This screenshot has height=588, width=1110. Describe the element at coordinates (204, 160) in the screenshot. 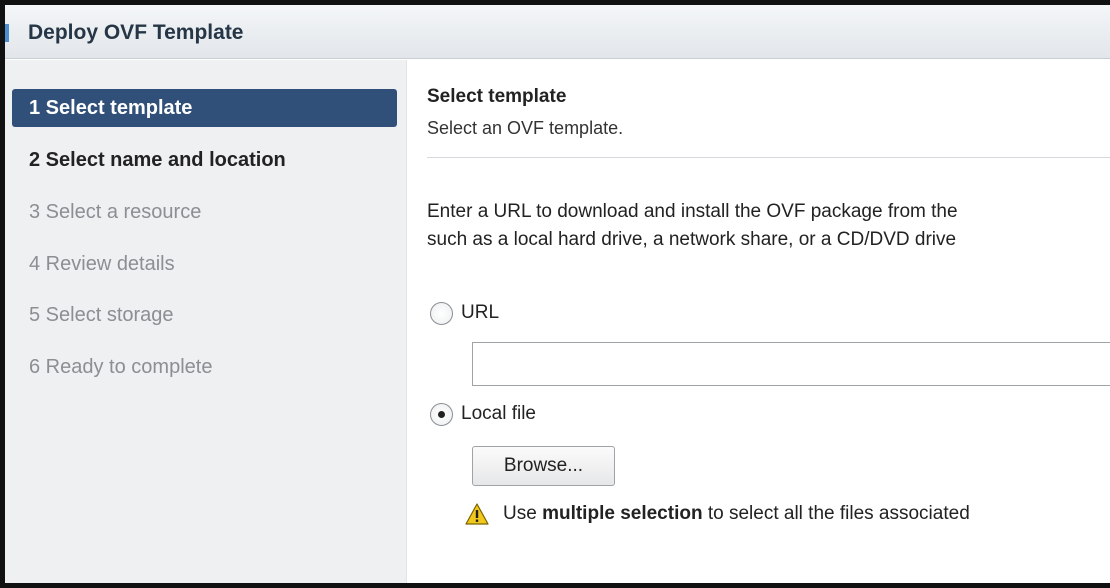

I see `step-select-name-and-location: 2 Select name and location` at that location.